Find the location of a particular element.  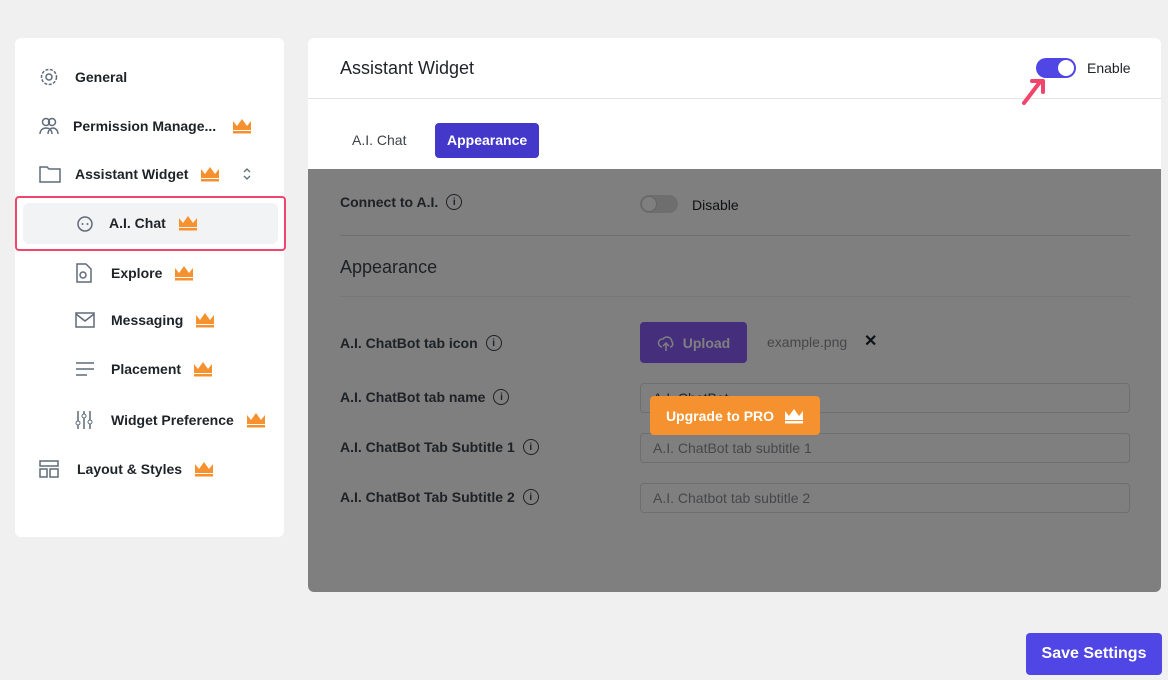

gear-icon is located at coordinates (49, 77).